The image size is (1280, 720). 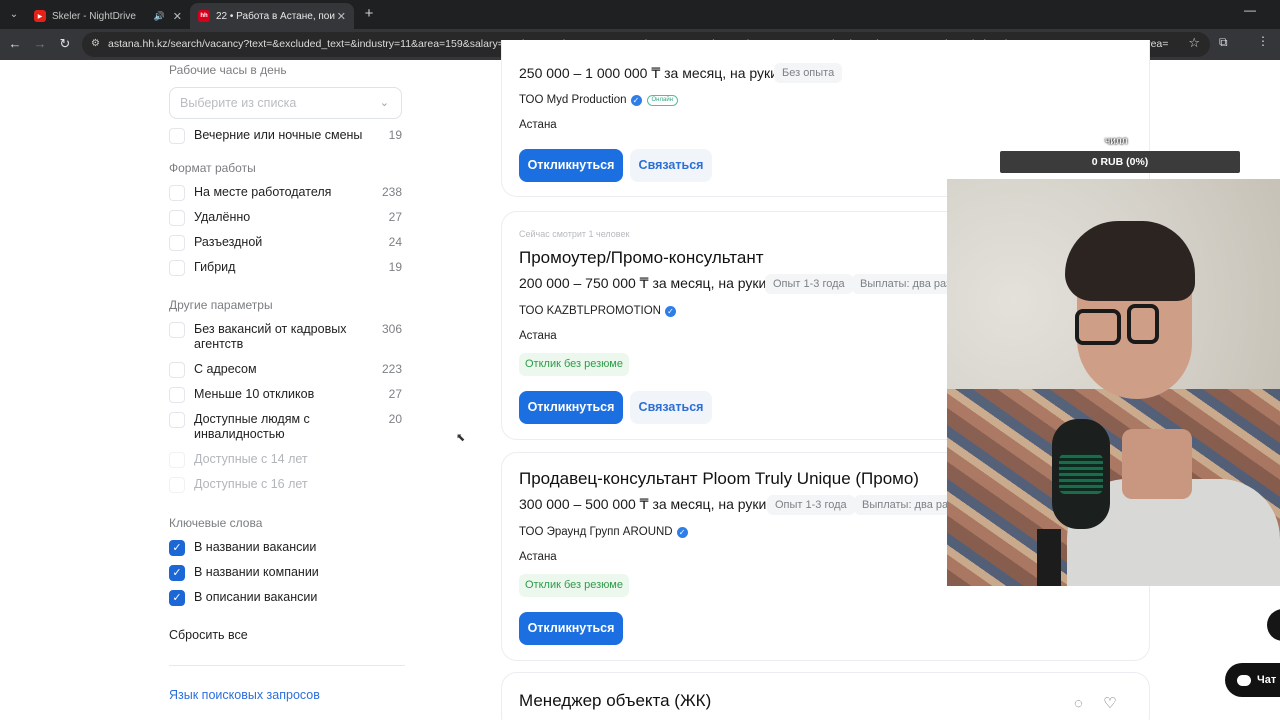 What do you see at coordinates (1109, 703) in the screenshot?
I see `favorite-heart-icon: ♡` at bounding box center [1109, 703].